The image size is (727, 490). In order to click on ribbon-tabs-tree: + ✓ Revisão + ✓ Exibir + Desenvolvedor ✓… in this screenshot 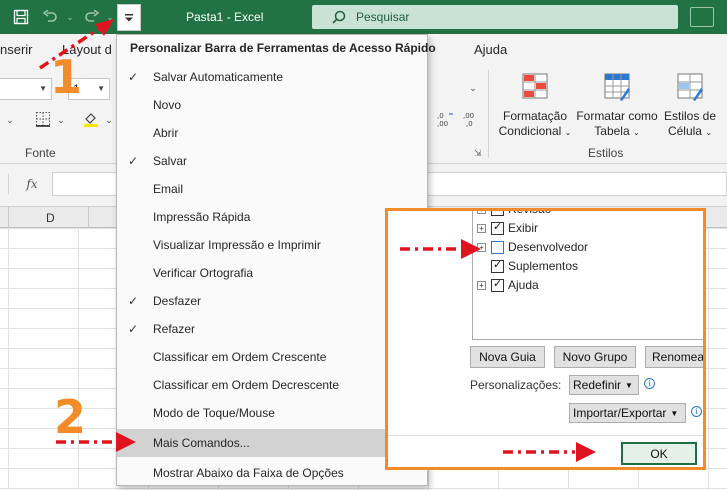, I will do `click(587, 274)`.